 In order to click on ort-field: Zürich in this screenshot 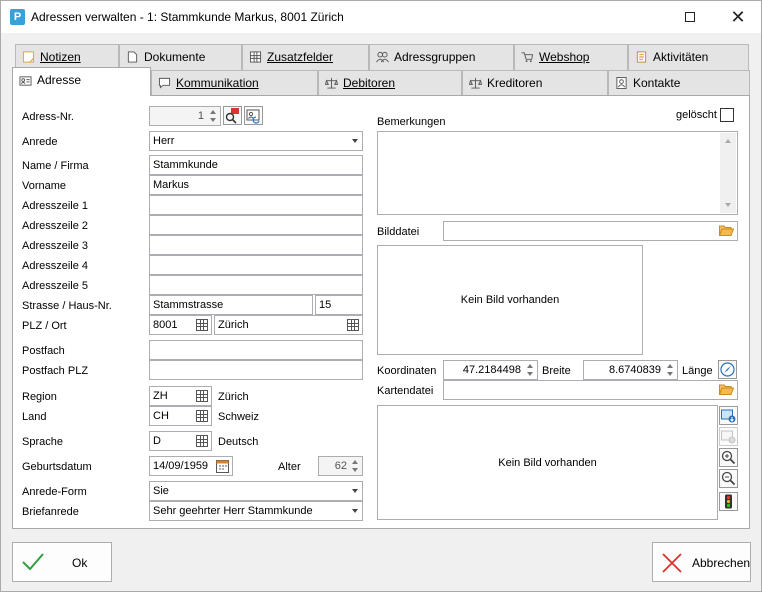, I will do `click(288, 325)`.